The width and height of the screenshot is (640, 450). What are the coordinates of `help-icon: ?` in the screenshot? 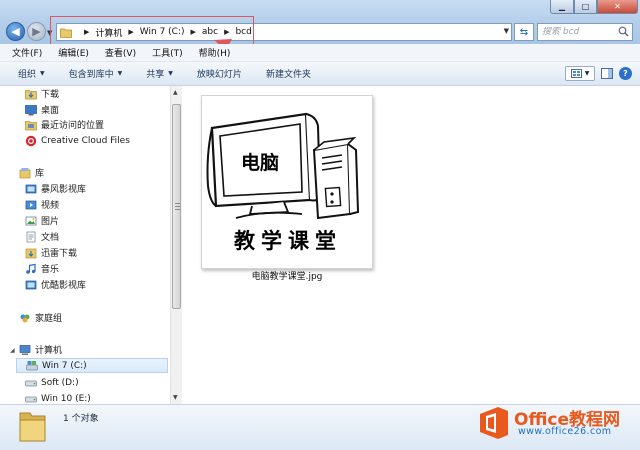 It's located at (625, 73).